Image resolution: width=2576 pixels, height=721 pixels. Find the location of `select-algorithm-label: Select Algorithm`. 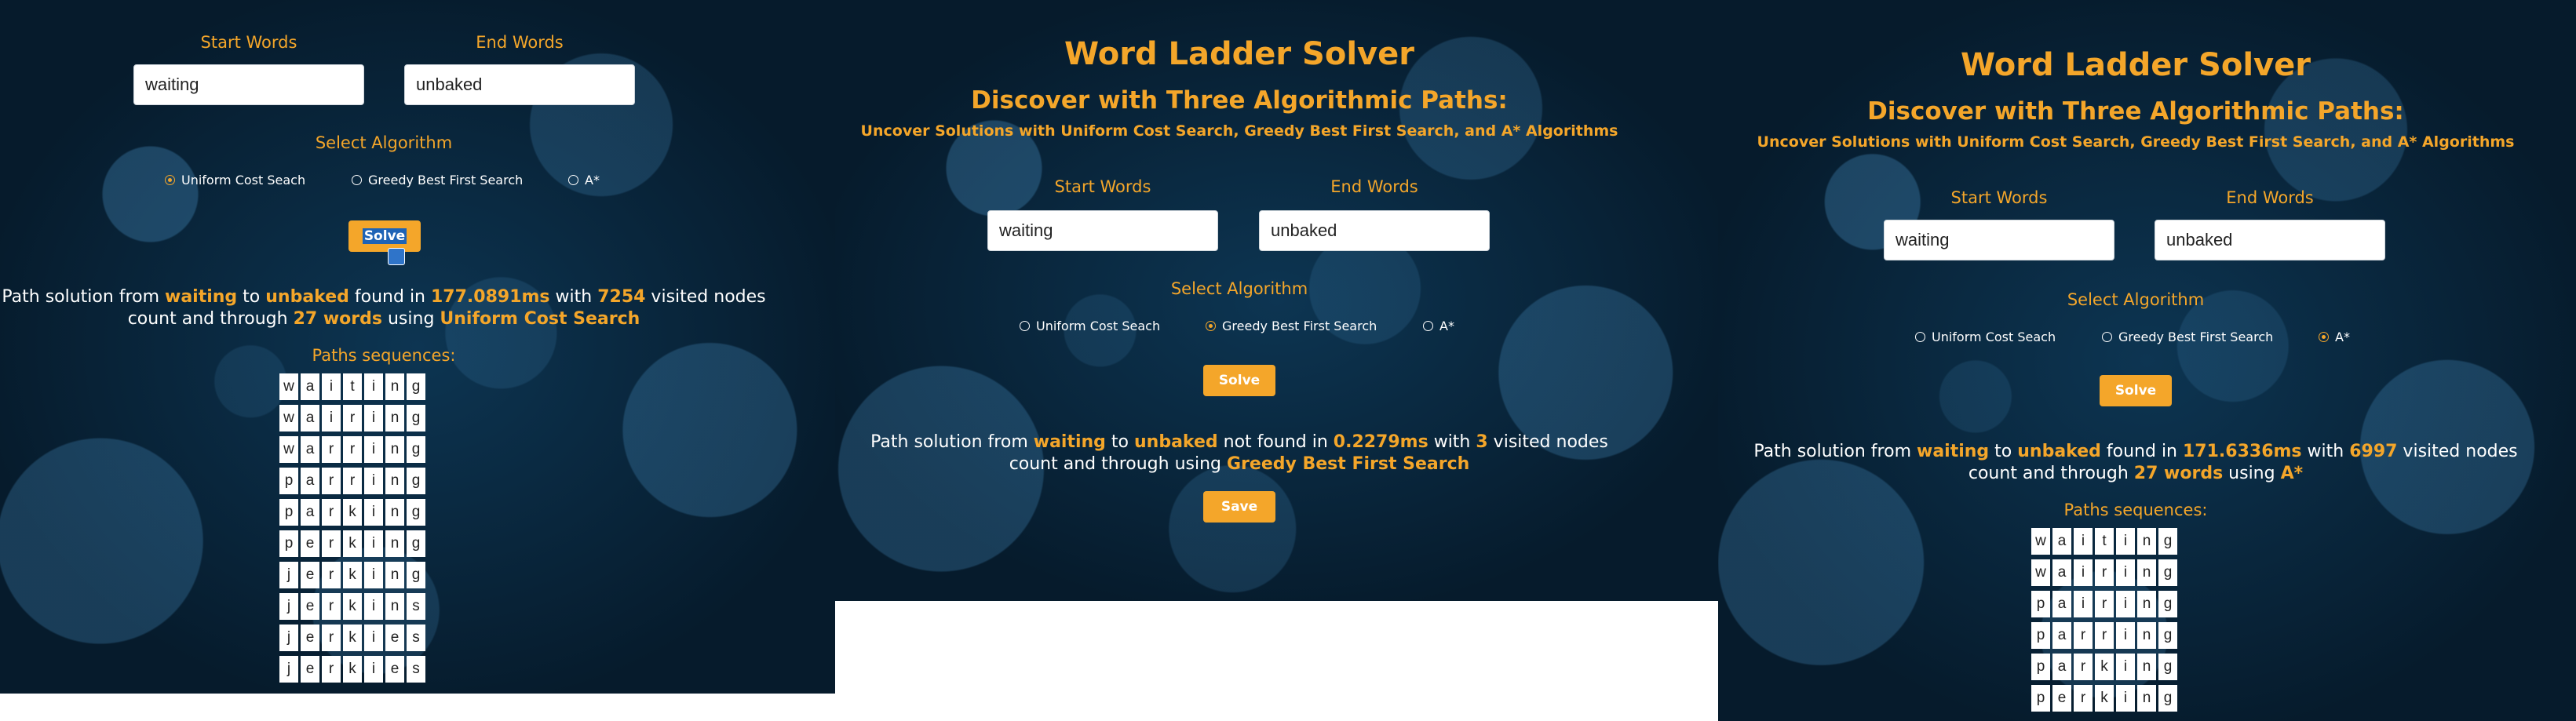

select-algorithm-label: Select Algorithm is located at coordinates (1239, 288).